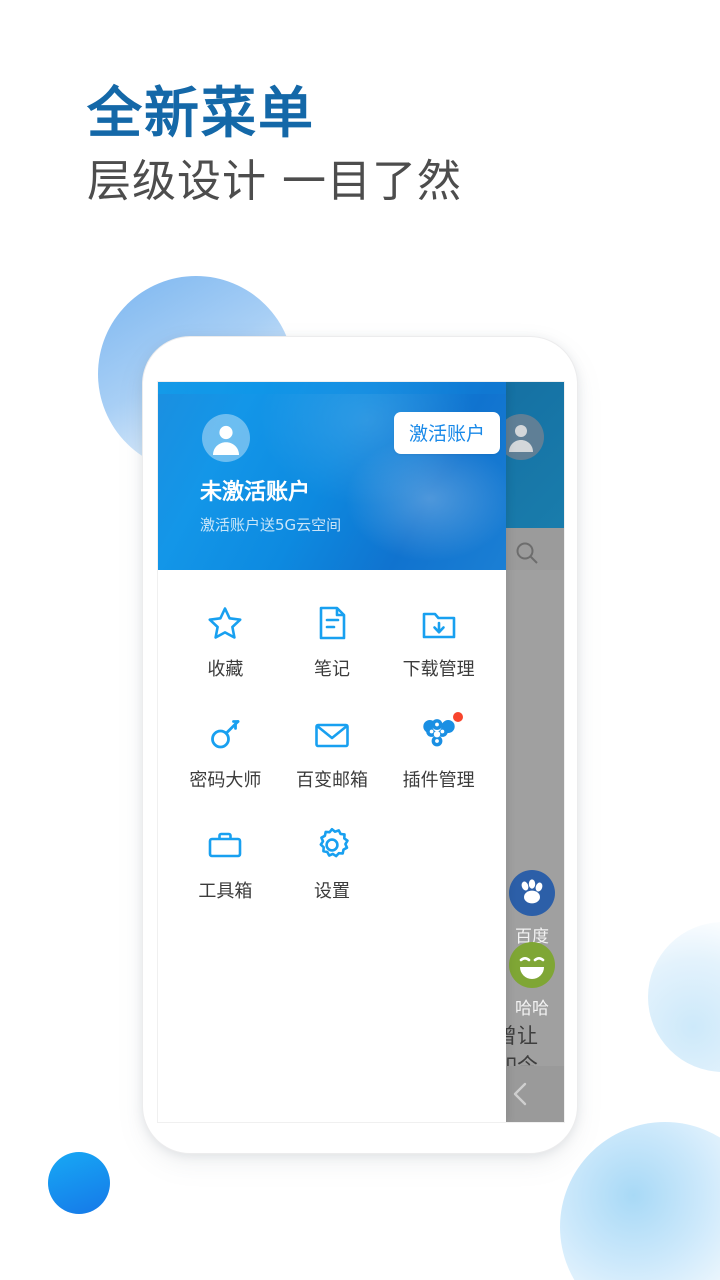 The image size is (720, 1280). What do you see at coordinates (225, 734) in the screenshot?
I see `key-icon` at bounding box center [225, 734].